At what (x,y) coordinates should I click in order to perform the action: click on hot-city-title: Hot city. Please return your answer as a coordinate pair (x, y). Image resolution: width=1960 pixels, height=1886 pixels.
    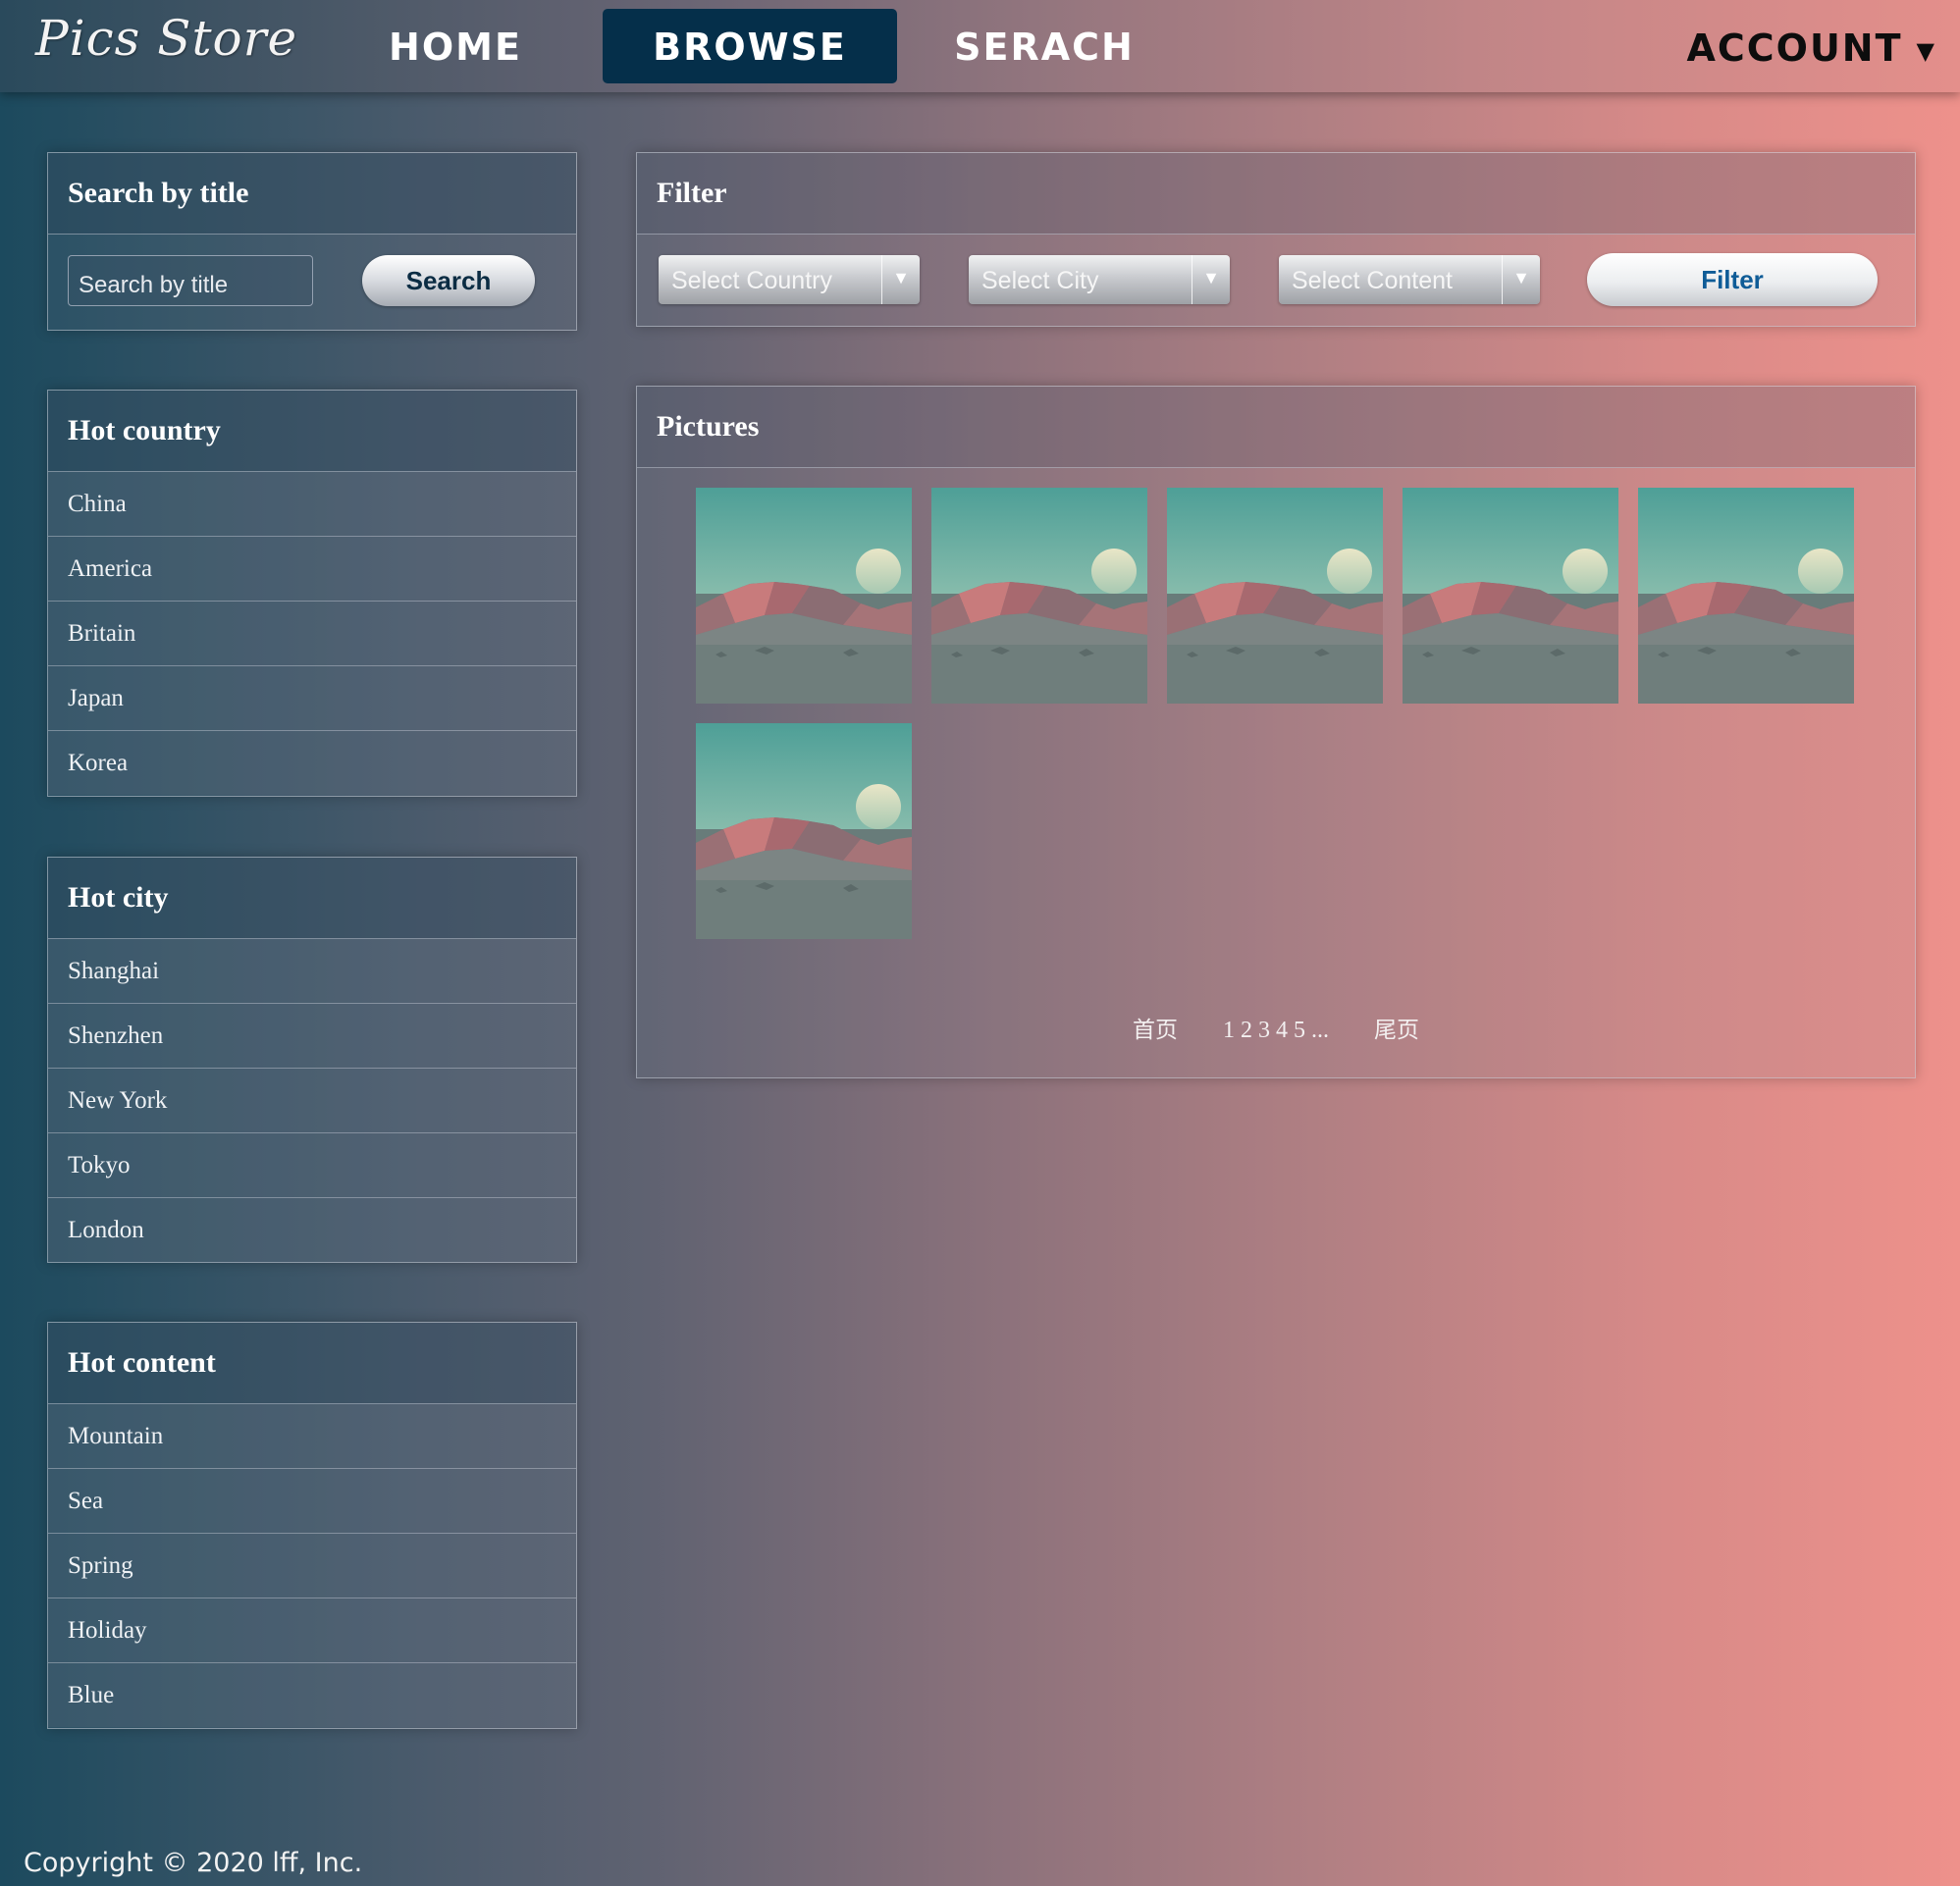
    Looking at the image, I should click on (312, 898).